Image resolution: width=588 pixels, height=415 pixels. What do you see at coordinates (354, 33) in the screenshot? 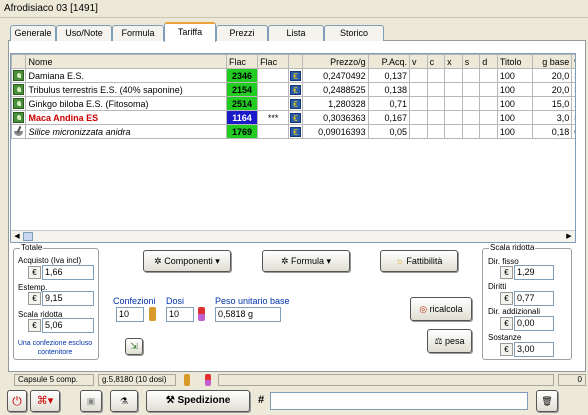
I see `tab-storico: Storico` at bounding box center [354, 33].